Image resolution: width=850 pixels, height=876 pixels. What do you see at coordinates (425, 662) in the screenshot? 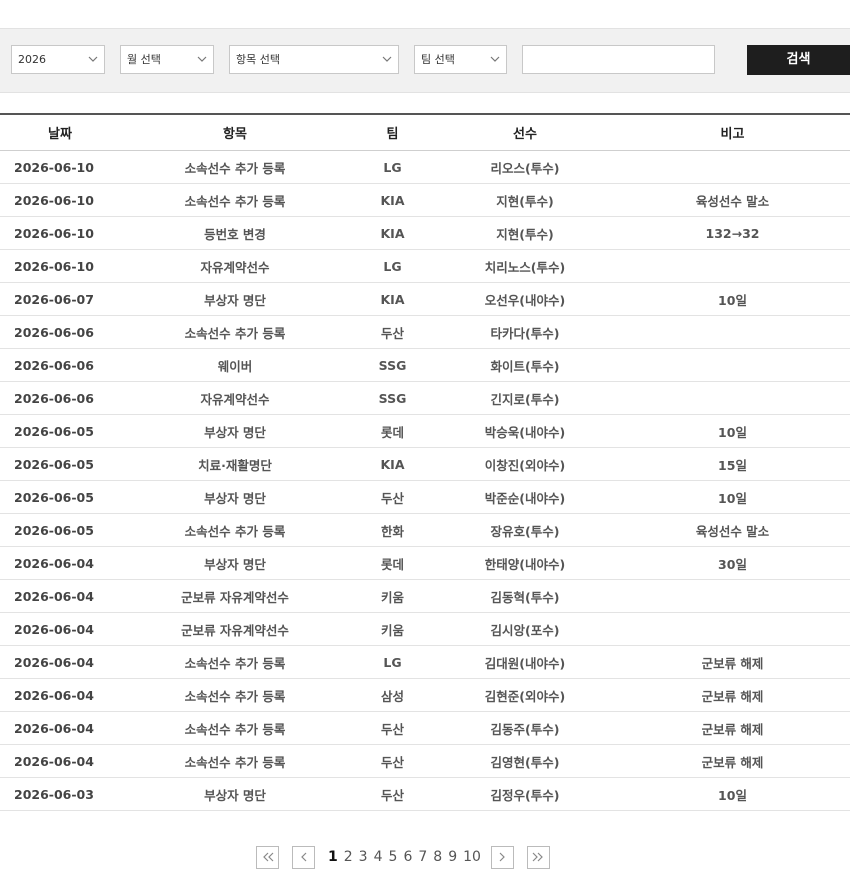
I see `table-row: 2026-06-04 소속선수 추가 등록 LG 김대원(내야수) 군보류 해제` at bounding box center [425, 662].